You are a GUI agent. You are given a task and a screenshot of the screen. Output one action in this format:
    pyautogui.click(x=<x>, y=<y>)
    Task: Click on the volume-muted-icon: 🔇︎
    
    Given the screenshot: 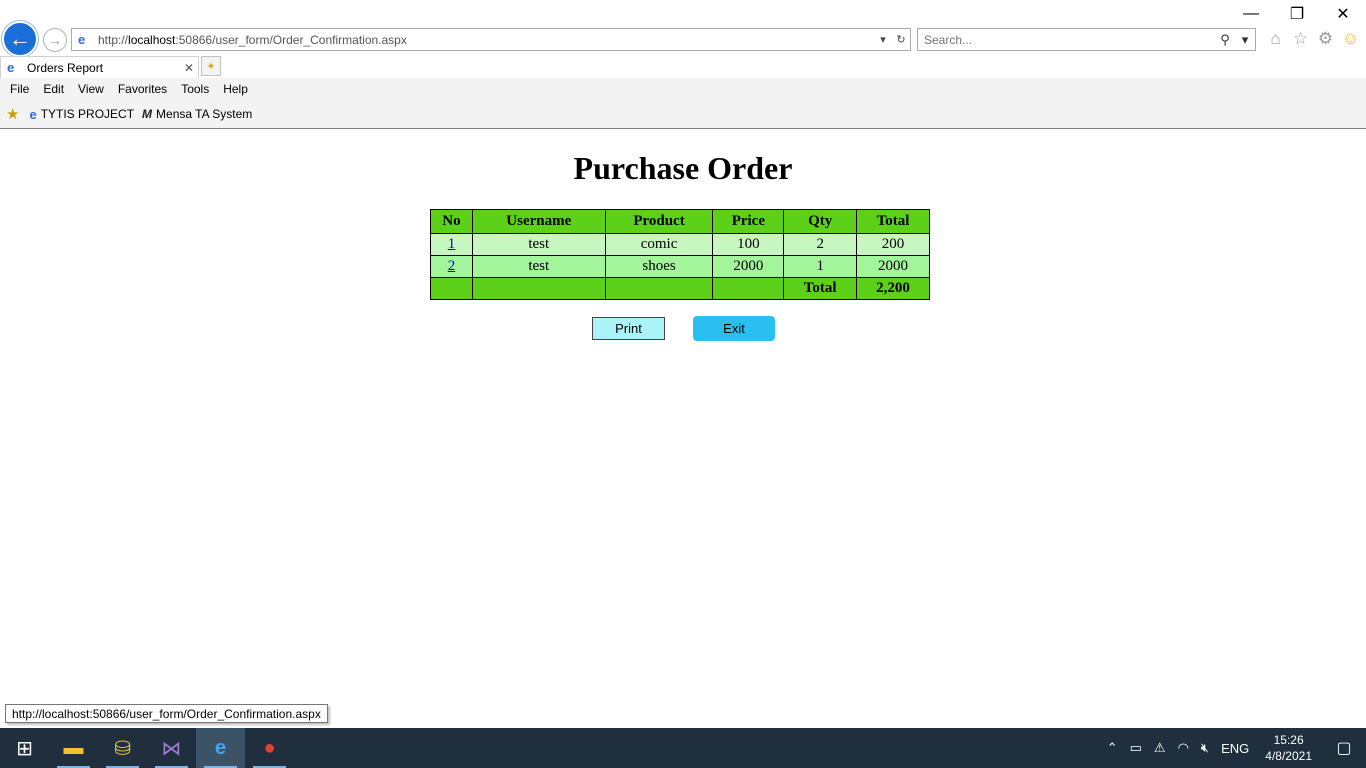 What is the action you would take?
    pyautogui.click(x=1205, y=748)
    